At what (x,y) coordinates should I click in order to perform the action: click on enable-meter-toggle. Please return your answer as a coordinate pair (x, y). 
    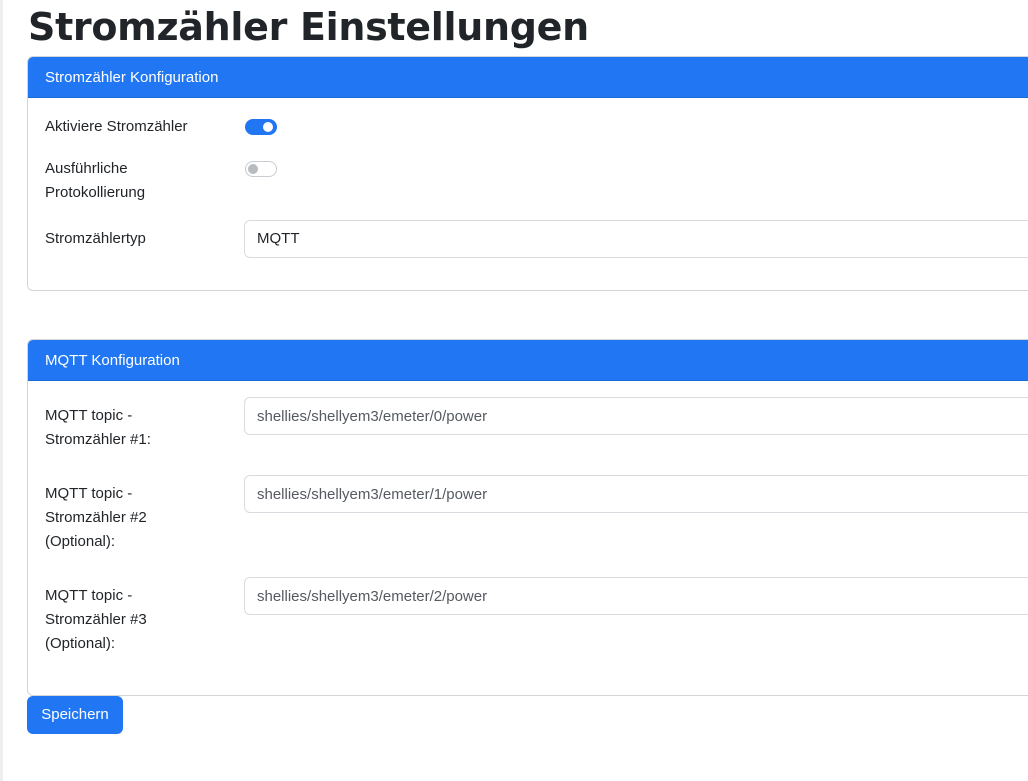
    Looking at the image, I should click on (261, 127).